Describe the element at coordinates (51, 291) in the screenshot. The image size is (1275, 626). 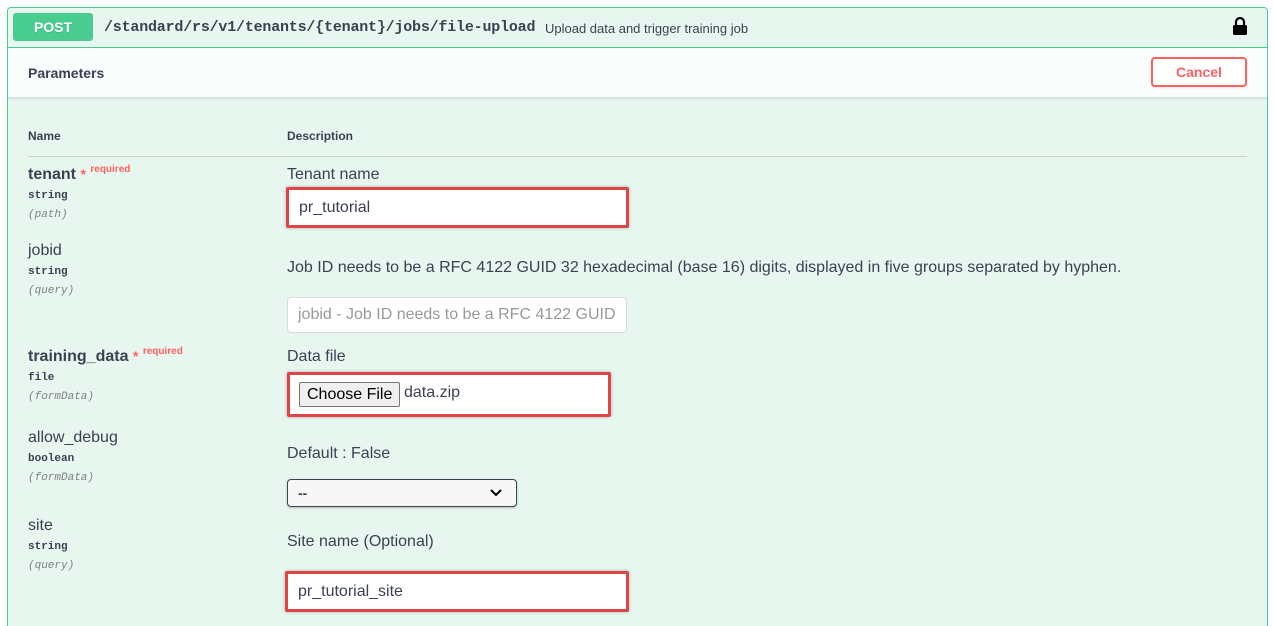
I see `param-in-jobid: (query)` at that location.